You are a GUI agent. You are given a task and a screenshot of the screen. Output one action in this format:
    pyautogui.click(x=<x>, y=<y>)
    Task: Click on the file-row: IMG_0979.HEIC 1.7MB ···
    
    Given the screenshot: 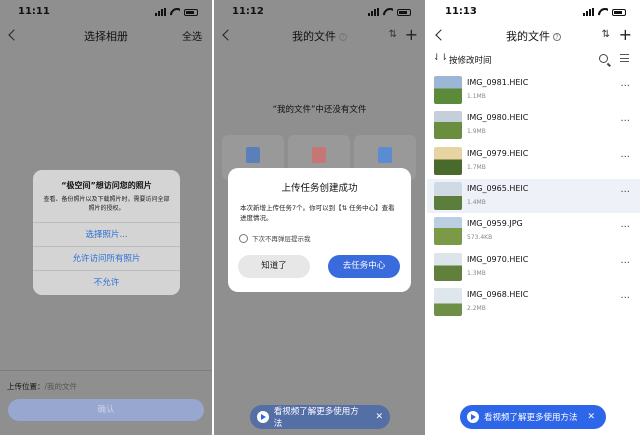 What is the action you would take?
    pyautogui.click(x=533, y=161)
    